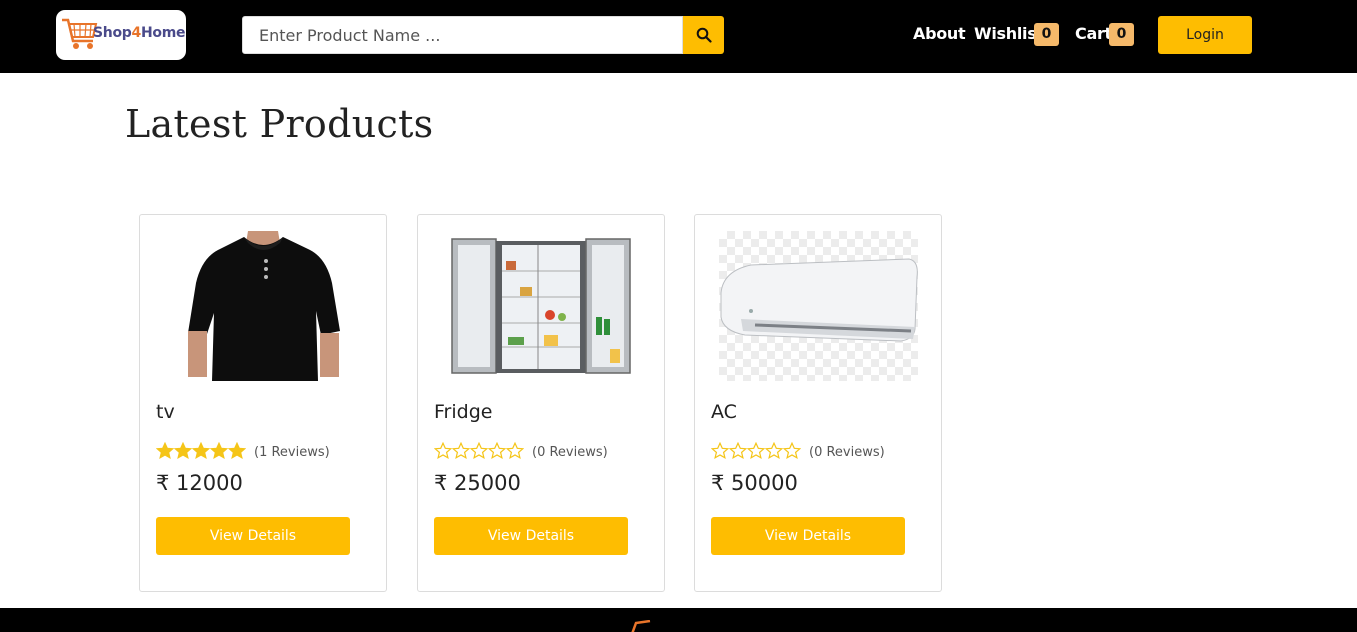 Image resolution: width=1357 pixels, height=632 pixels. I want to click on search-bar, so click(483, 35).